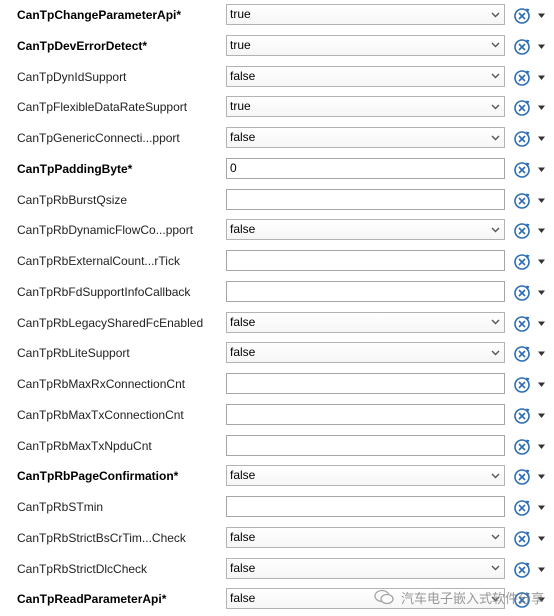 This screenshot has height=616, width=554. Describe the element at coordinates (104, 291) in the screenshot. I see `param-label: CanTpRbFdSupportInfoCallback` at that location.